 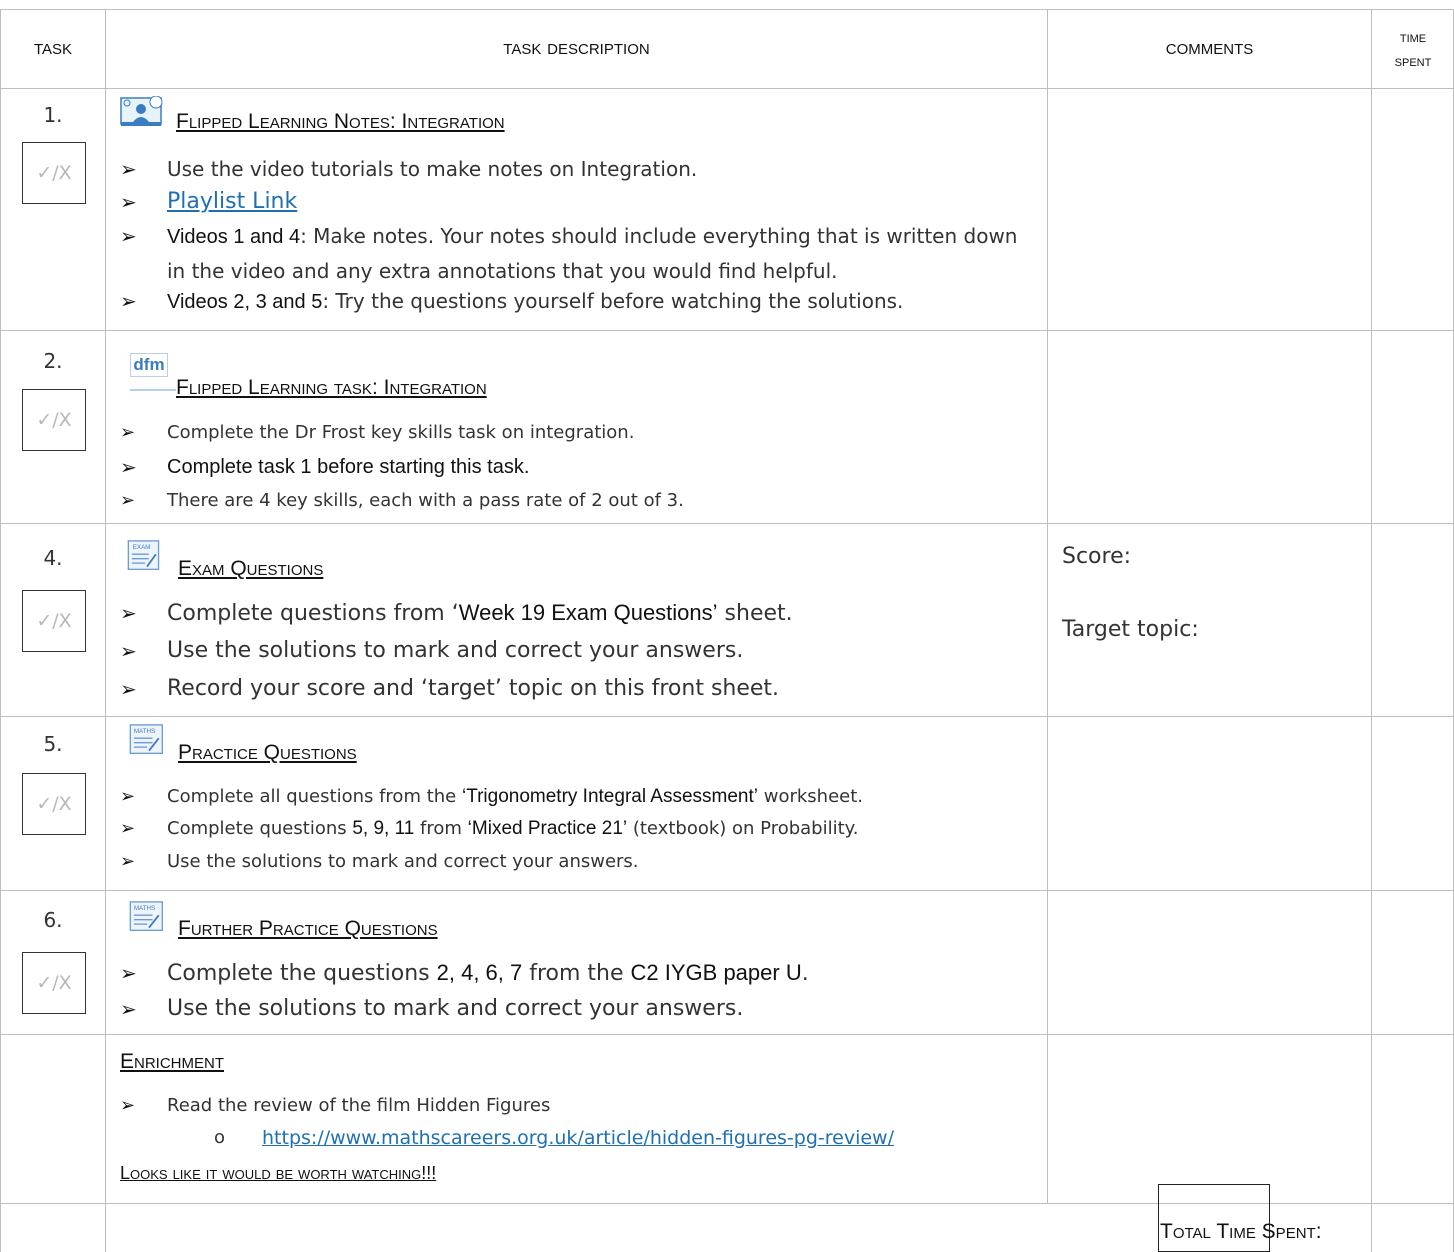 I want to click on bold-text: C2 IYGB paper U, so click(x=716, y=972).